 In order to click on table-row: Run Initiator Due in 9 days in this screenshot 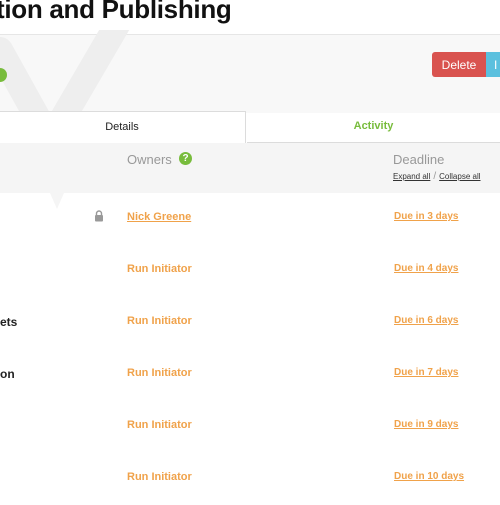, I will do `click(250, 427)`.